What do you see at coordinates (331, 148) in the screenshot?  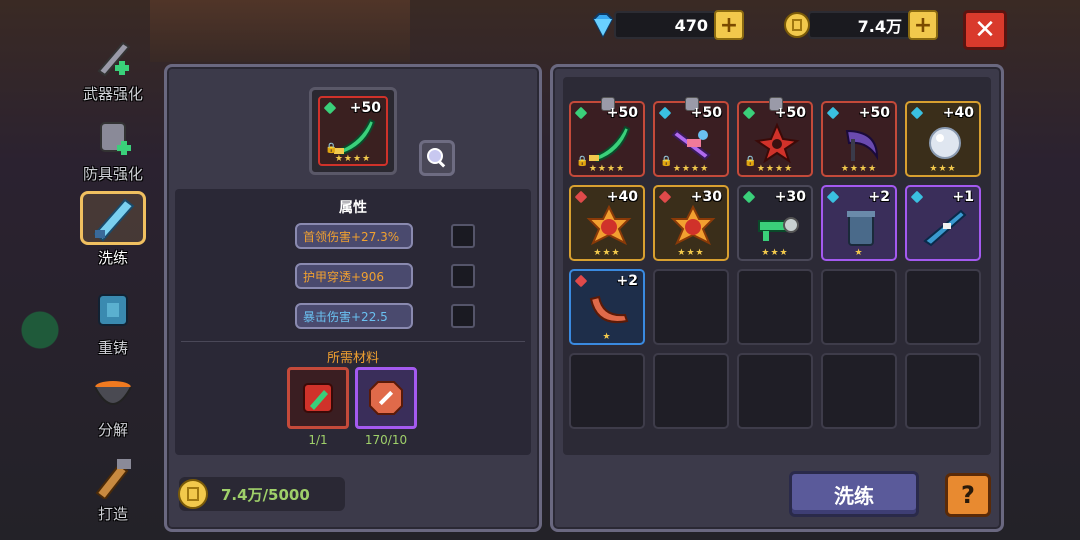 I see `lock-icon: 🔒` at bounding box center [331, 148].